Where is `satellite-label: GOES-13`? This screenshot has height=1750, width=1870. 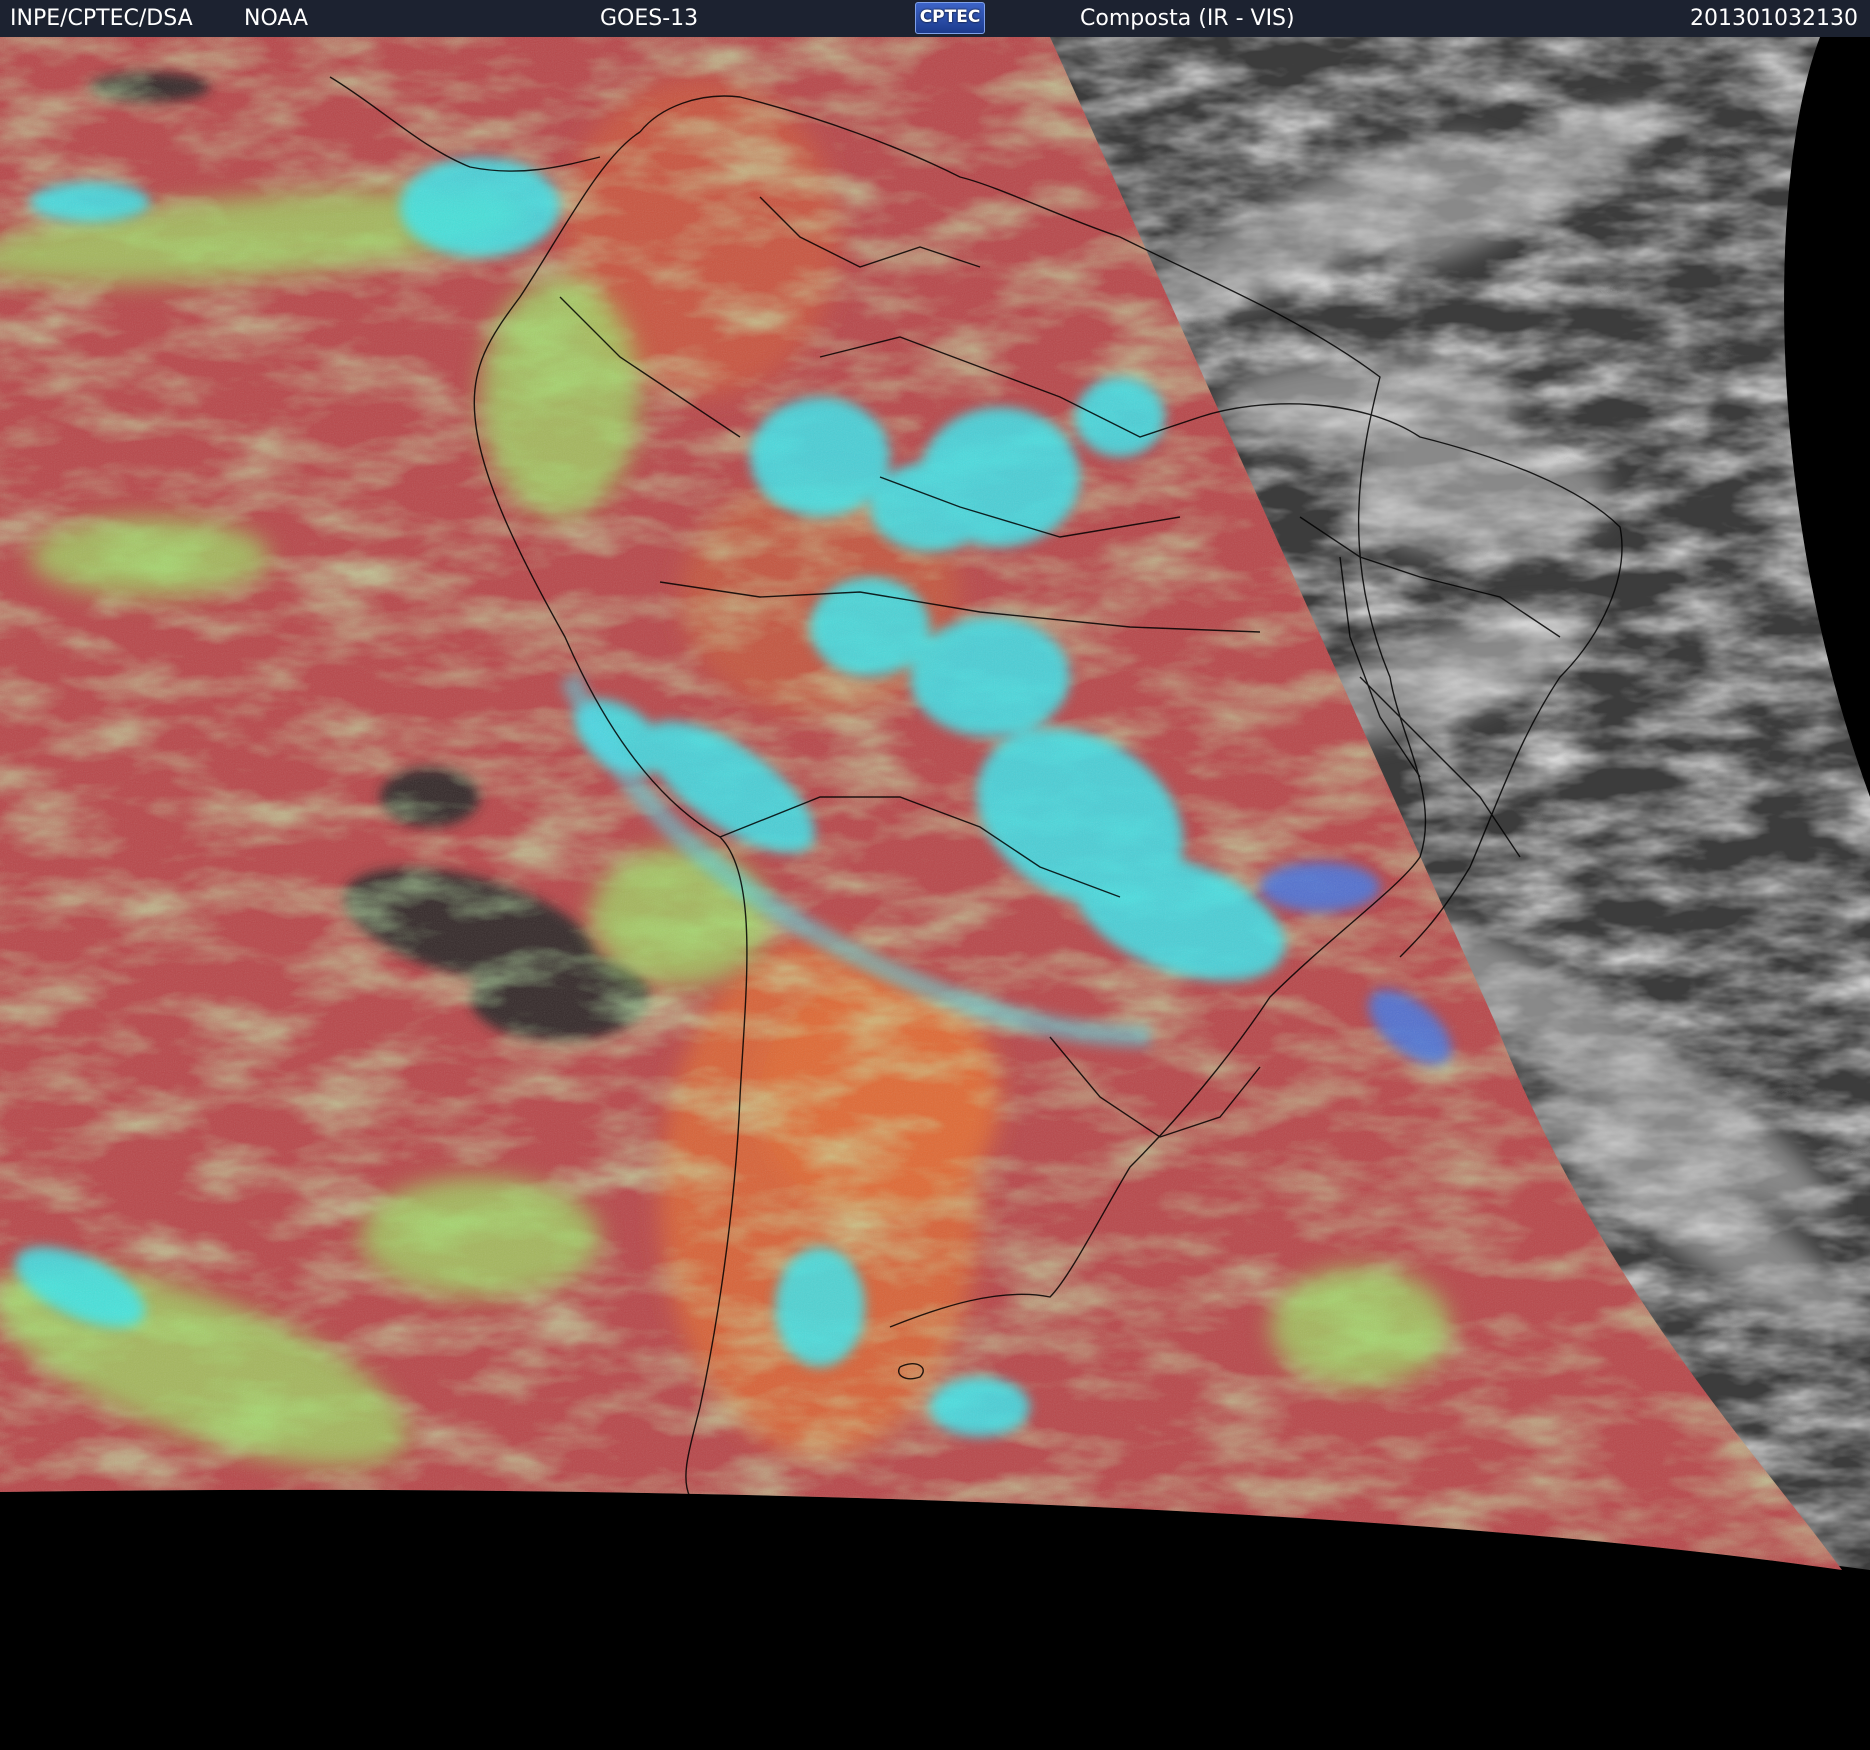
satellite-label: GOES-13 is located at coordinates (649, 18).